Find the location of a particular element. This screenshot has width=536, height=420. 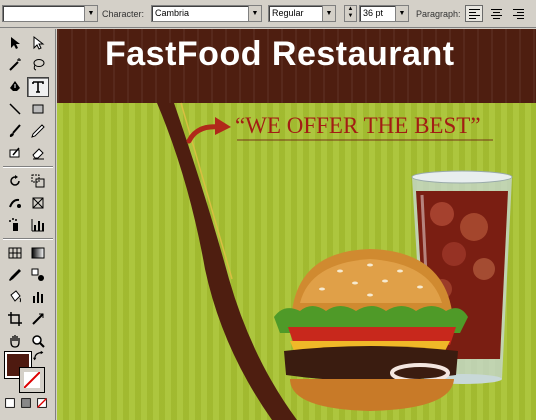

stroke-color-swatch is located at coordinates (32, 380).